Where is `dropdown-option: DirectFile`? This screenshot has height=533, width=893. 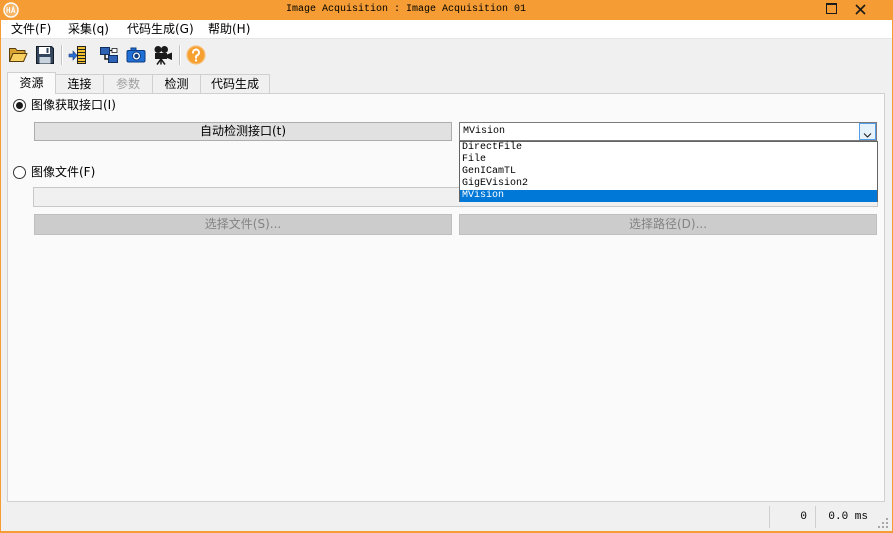
dropdown-option: DirectFile is located at coordinates (668, 148).